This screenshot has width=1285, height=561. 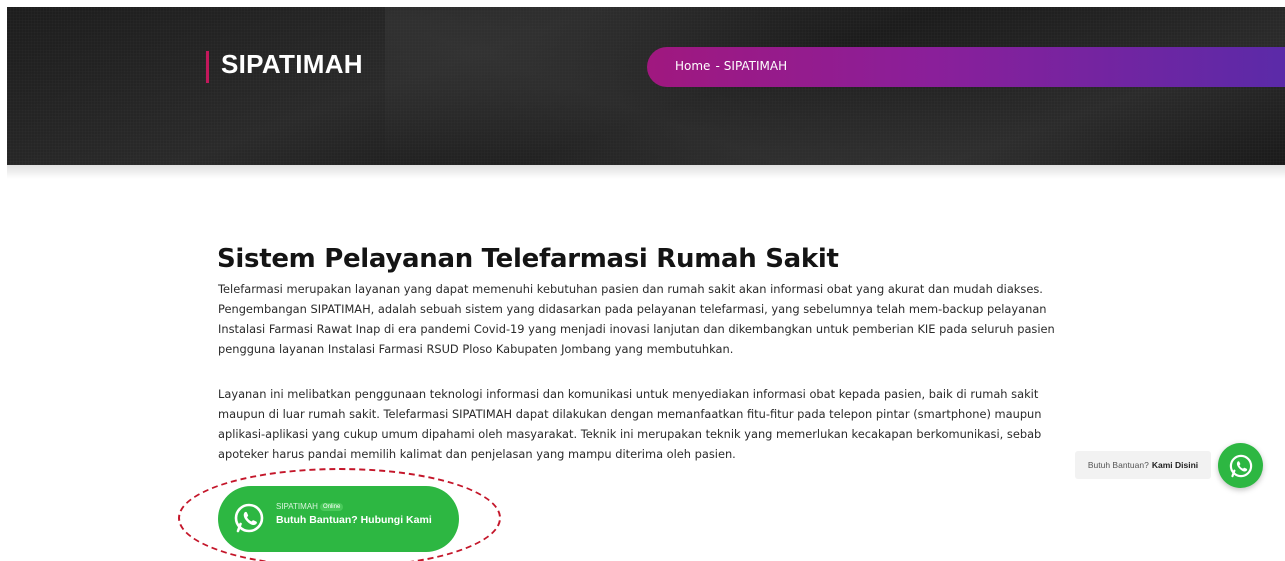 What do you see at coordinates (361, 520) in the screenshot?
I see `whatsapp-cta-label: Butuh Bantuan? Hubungi Kami` at bounding box center [361, 520].